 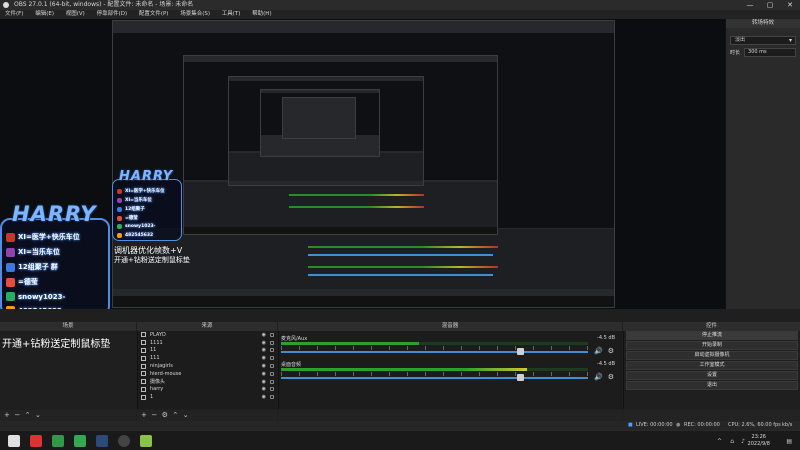 What do you see at coordinates (144, 415) in the screenshot?
I see `add-source-icon: +` at bounding box center [144, 415].